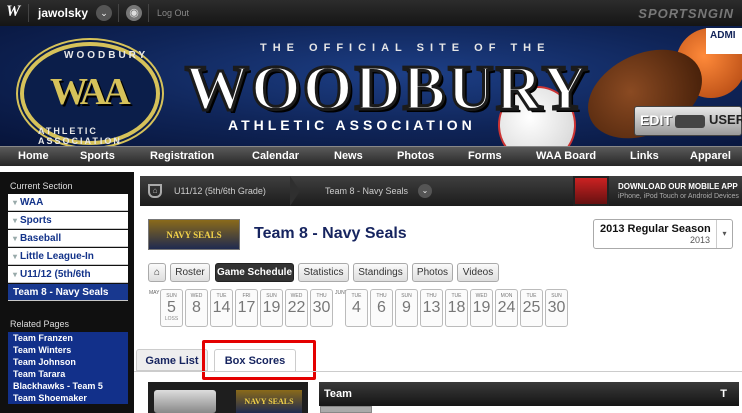 The width and height of the screenshot is (742, 413). What do you see at coordinates (366, 191) in the screenshot?
I see `breadcrumb-team-8: Team 8 - Navy Seals` at bounding box center [366, 191].